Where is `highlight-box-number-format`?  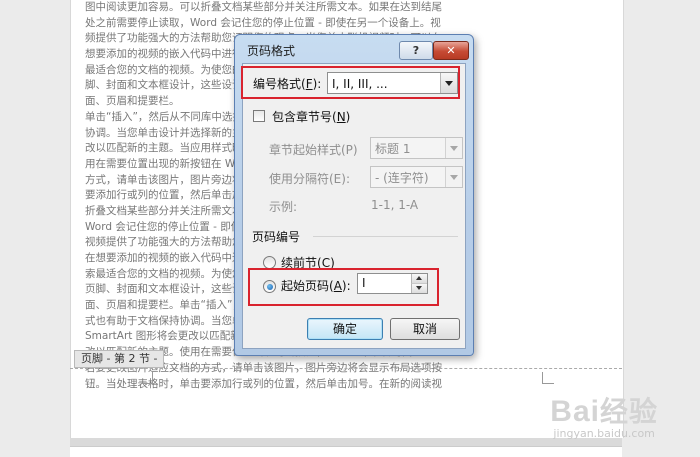 highlight-box-number-format is located at coordinates (350, 82).